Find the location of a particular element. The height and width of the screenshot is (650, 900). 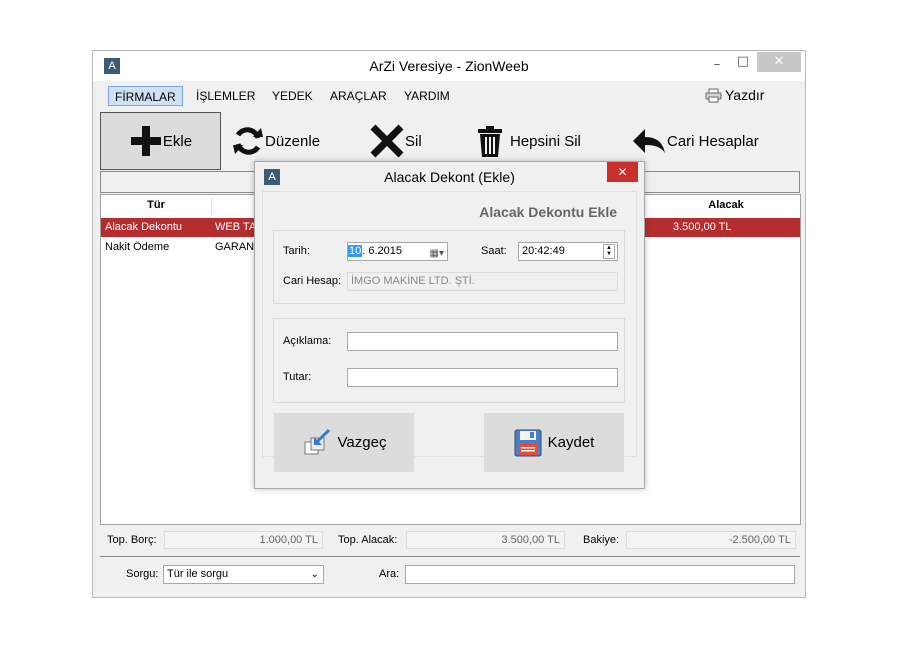

floppy-disk-icon is located at coordinates (528, 442).